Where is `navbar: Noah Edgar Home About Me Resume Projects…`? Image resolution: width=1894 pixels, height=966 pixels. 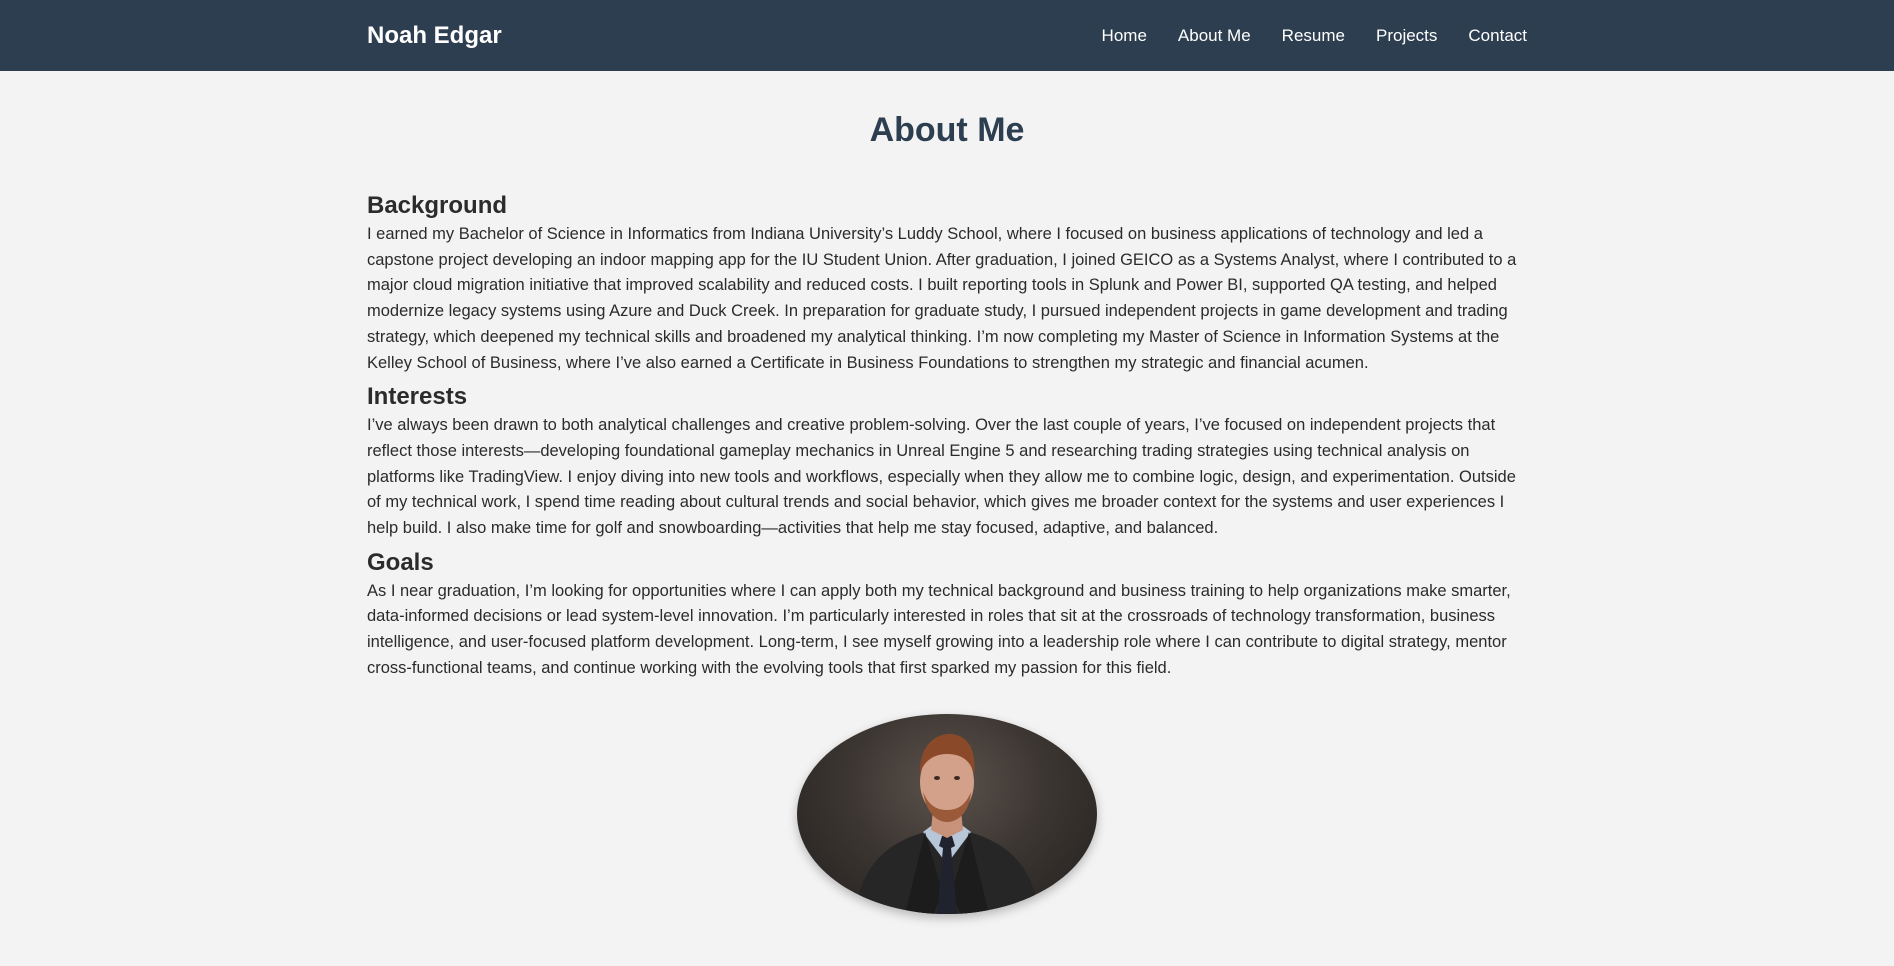 navbar: Noah Edgar Home About Me Resume Projects… is located at coordinates (947, 35).